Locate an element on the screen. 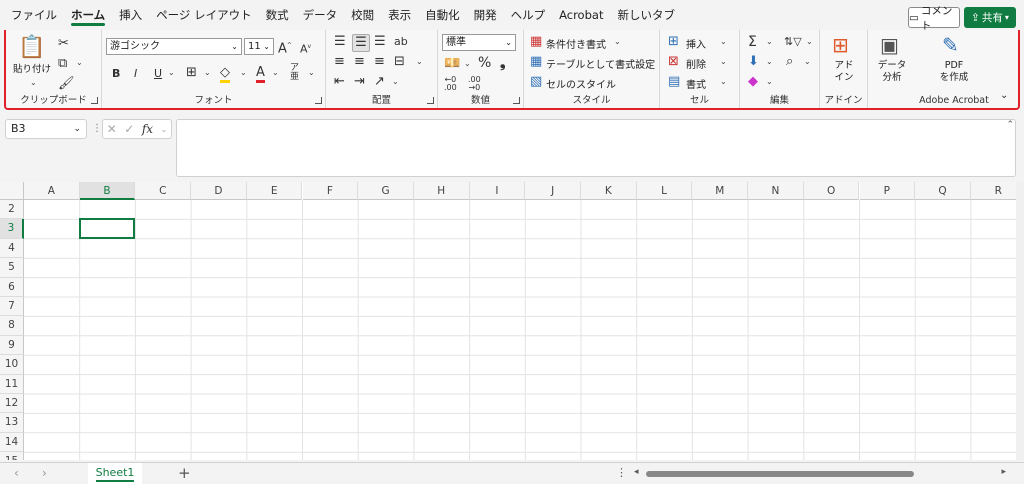 This screenshot has height=484, width=1024. comment-button: ▭ コメント is located at coordinates (934, 18).